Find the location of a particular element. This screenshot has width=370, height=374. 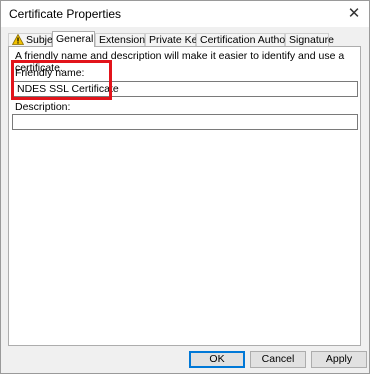

tab-general-label: General is located at coordinates (75, 39).